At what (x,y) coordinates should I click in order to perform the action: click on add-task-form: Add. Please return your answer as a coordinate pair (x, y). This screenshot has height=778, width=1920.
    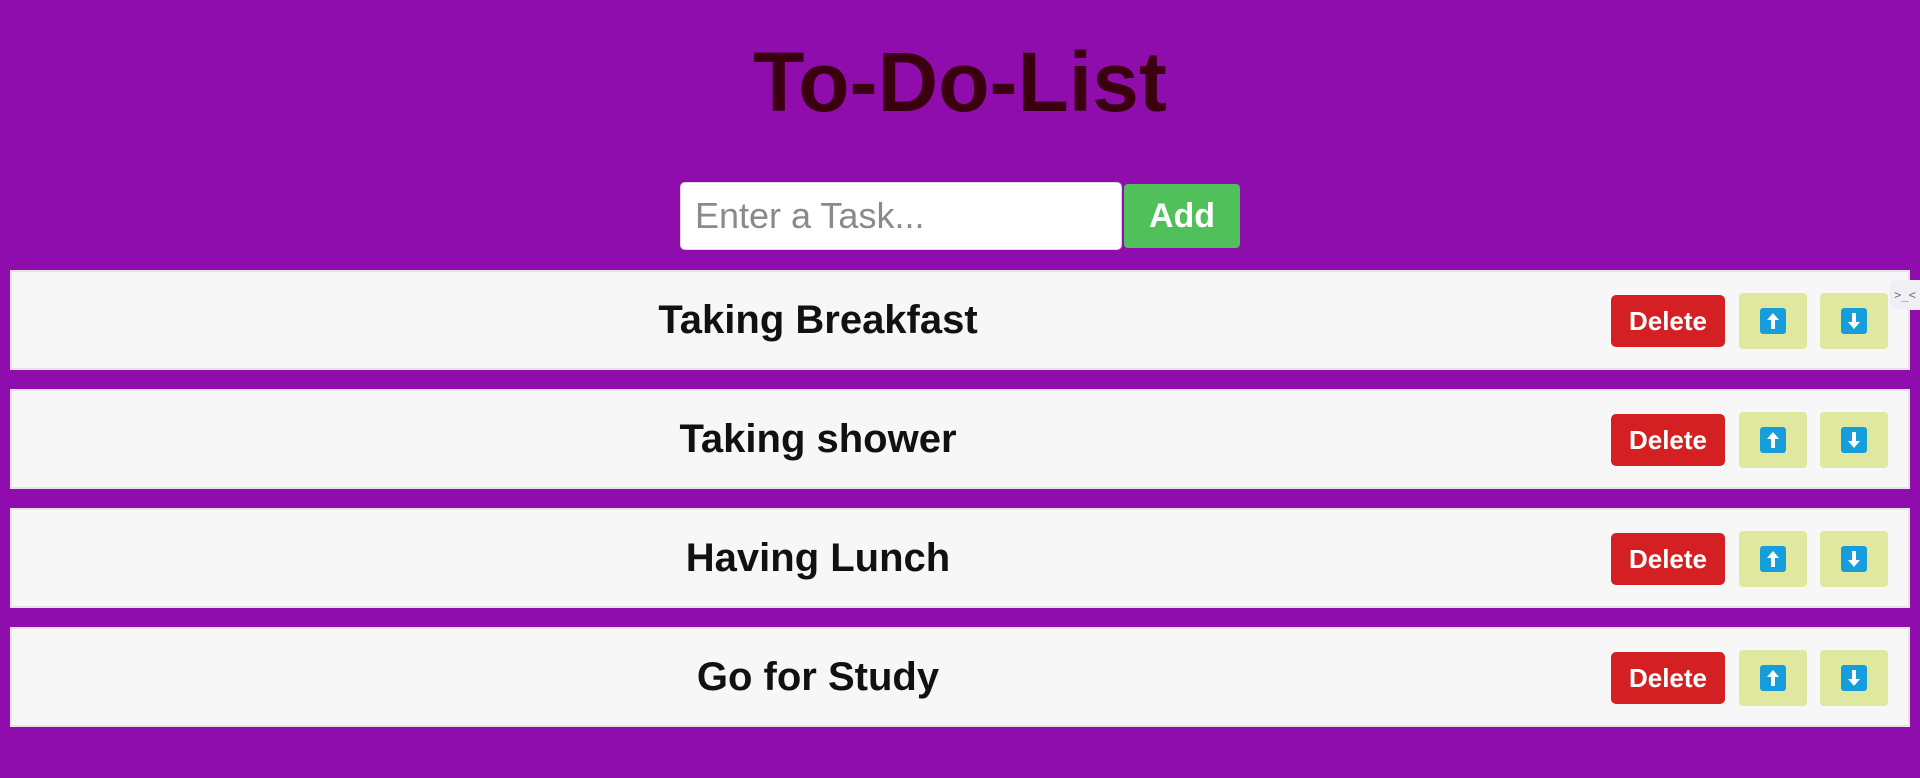
    Looking at the image, I should click on (960, 216).